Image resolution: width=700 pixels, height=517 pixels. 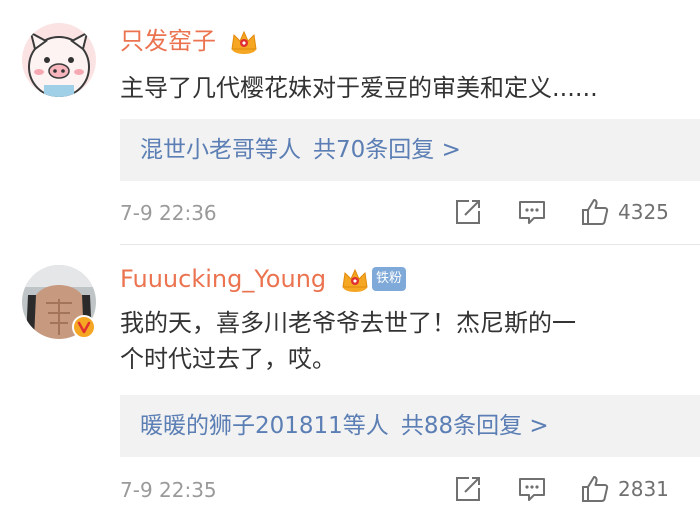 I want to click on replies-count: 共88条回复 >, so click(x=475, y=426).